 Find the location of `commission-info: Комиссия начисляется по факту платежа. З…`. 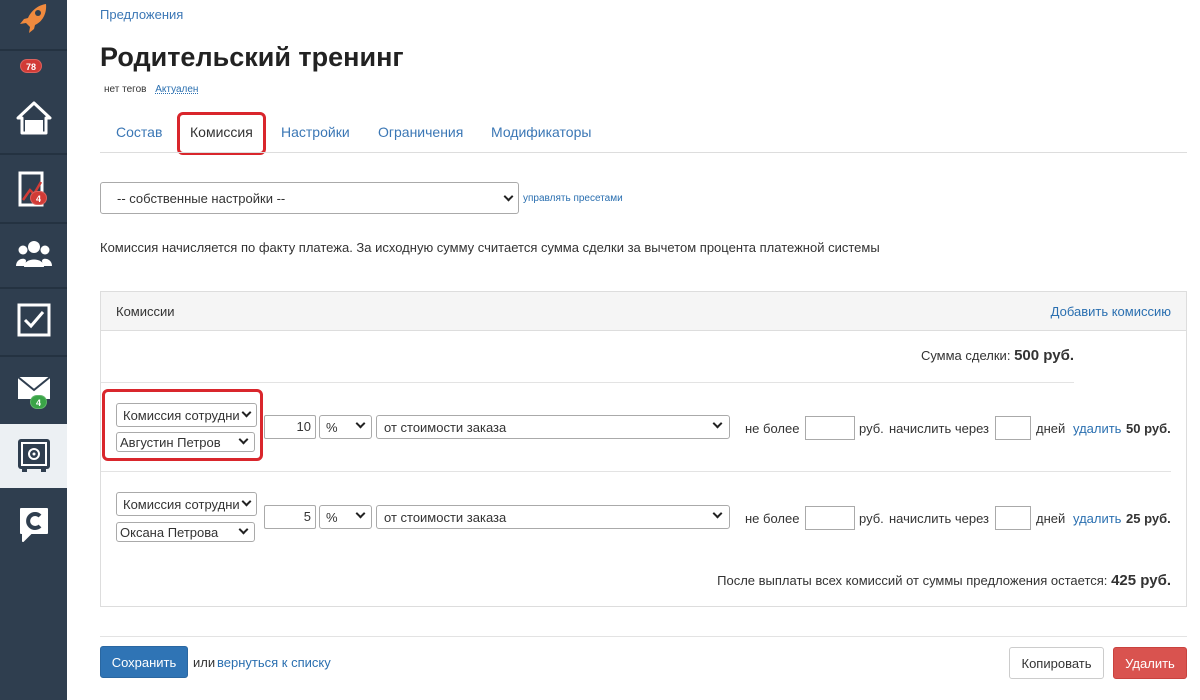

commission-info: Комиссия начисляется по факту платежа. З… is located at coordinates (490, 247).